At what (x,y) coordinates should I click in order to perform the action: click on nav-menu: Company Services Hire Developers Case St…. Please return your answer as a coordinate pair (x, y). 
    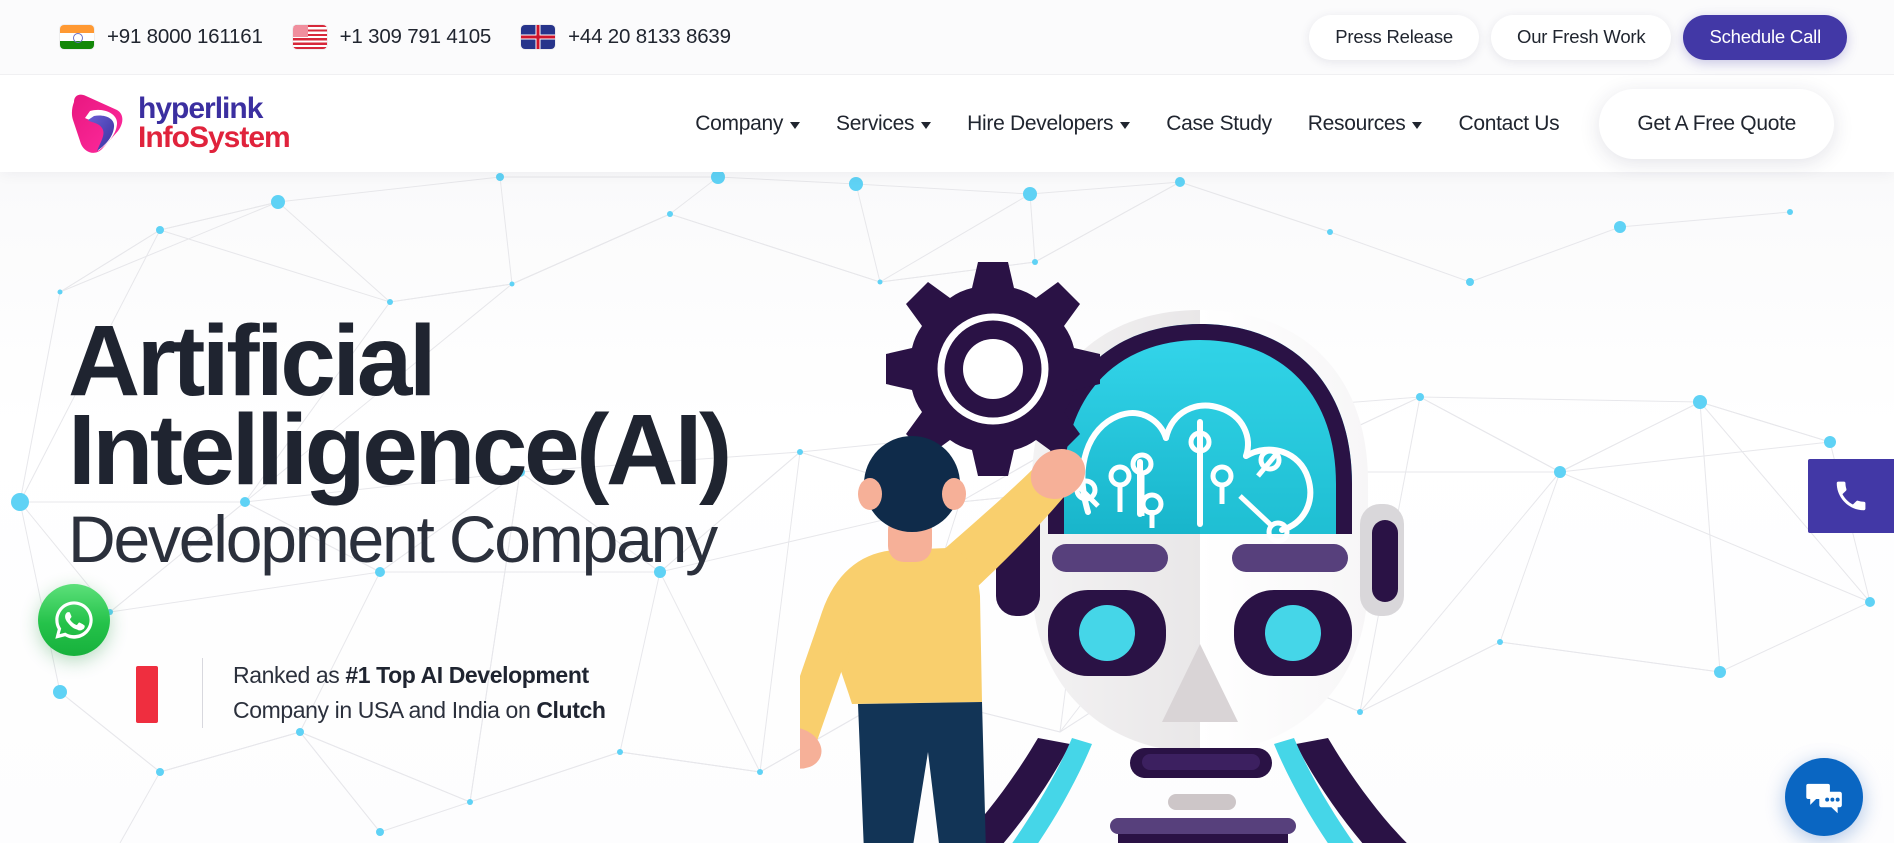
    Looking at the image, I should click on (1127, 124).